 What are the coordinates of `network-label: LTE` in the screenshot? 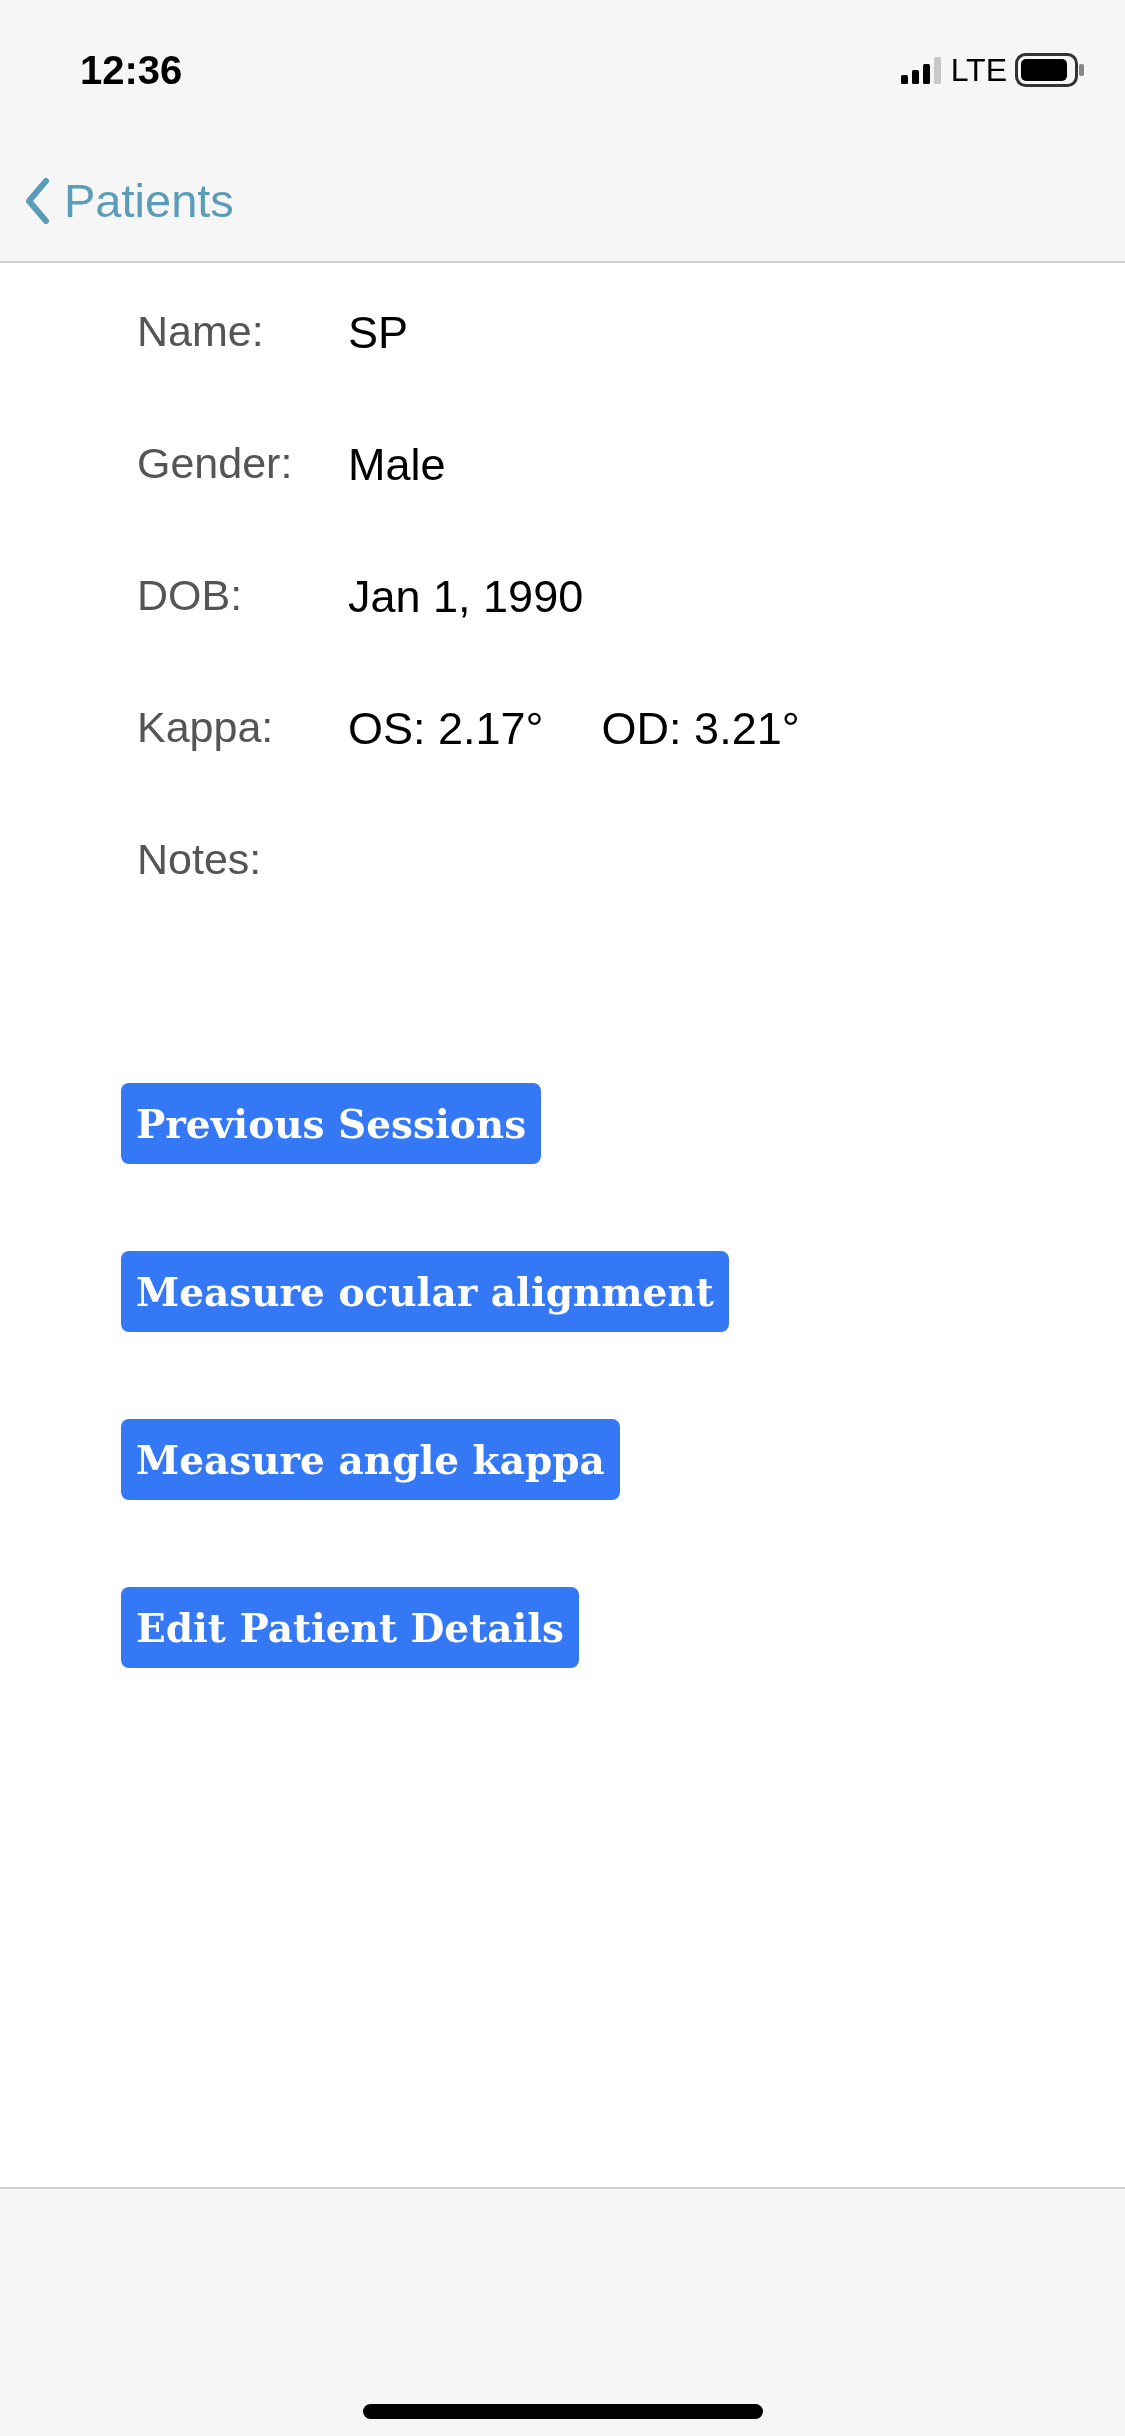 It's located at (978, 70).